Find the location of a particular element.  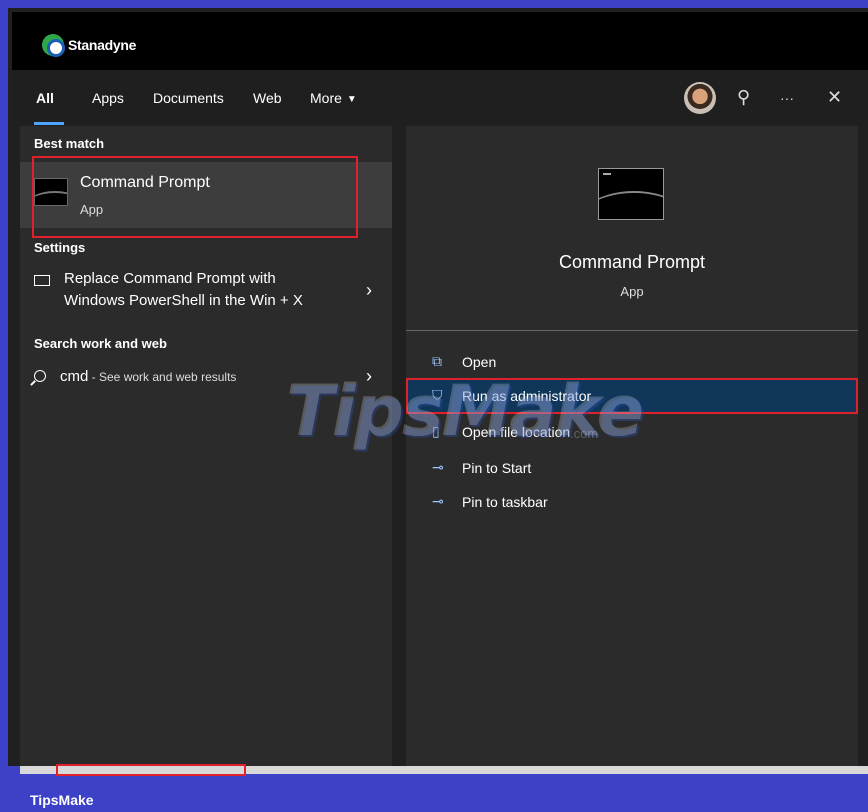

action-label: Pin to taskbar is located at coordinates (505, 502).